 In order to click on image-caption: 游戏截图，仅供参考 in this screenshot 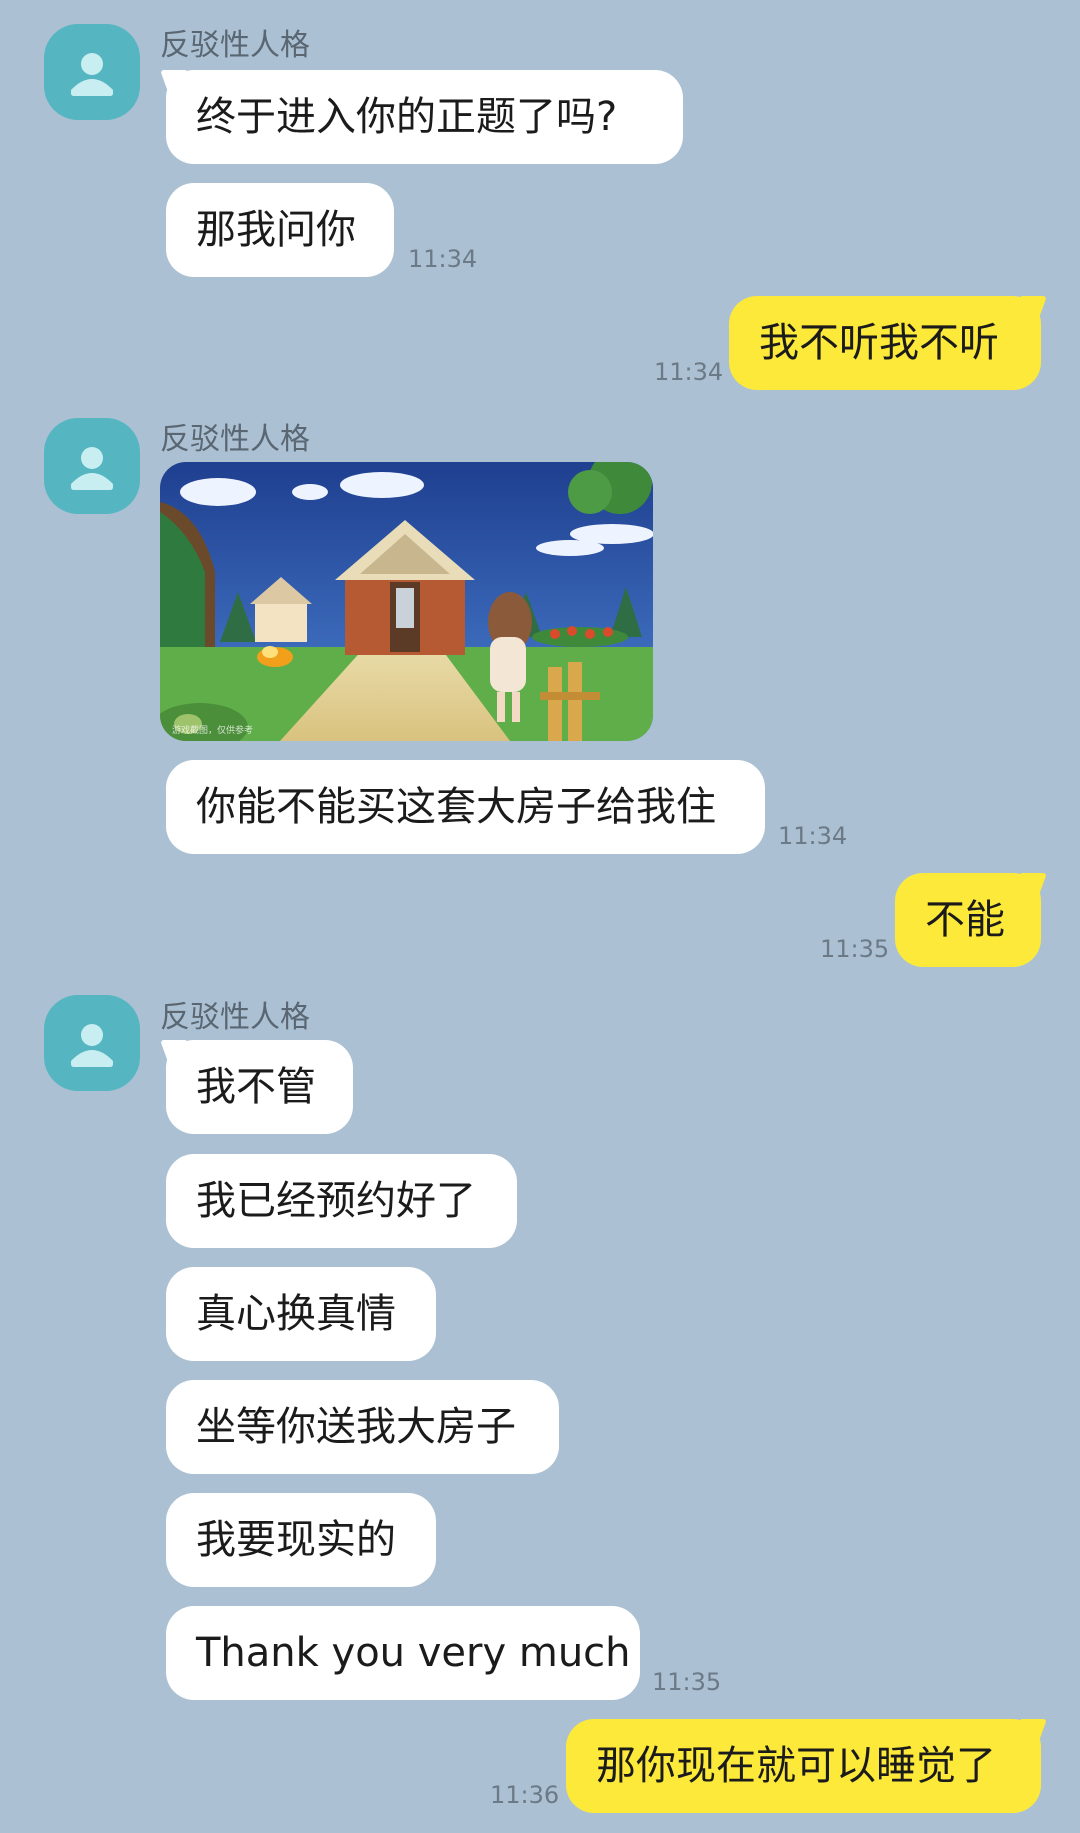, I will do `click(213, 731)`.